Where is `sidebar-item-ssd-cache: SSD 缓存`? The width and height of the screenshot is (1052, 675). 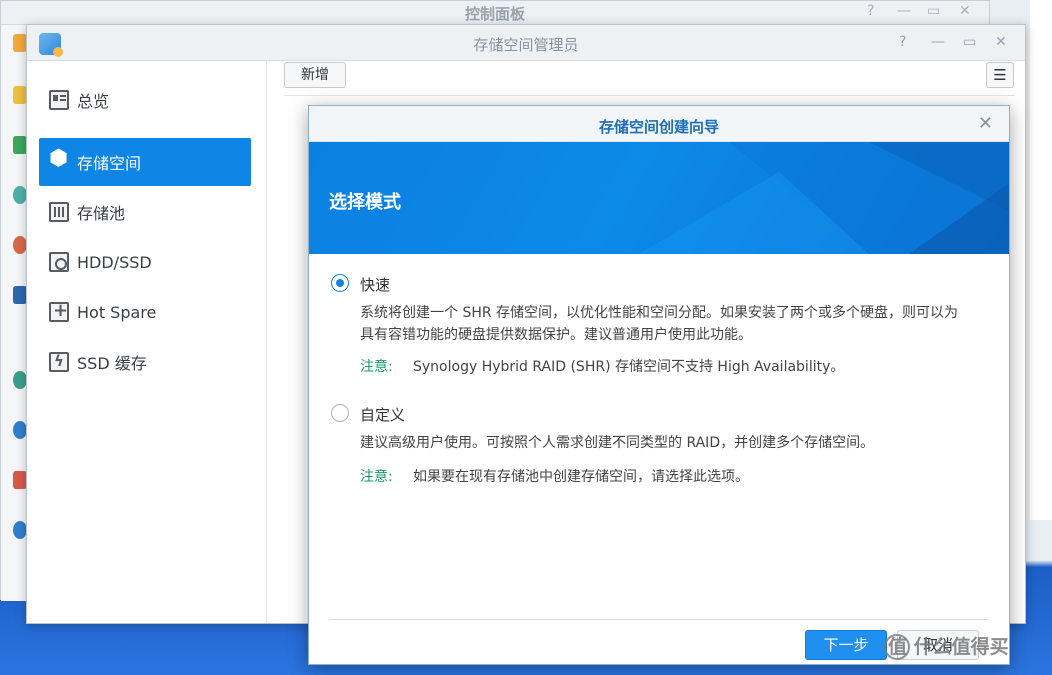 sidebar-item-ssd-cache: SSD 缓存 is located at coordinates (145, 362).